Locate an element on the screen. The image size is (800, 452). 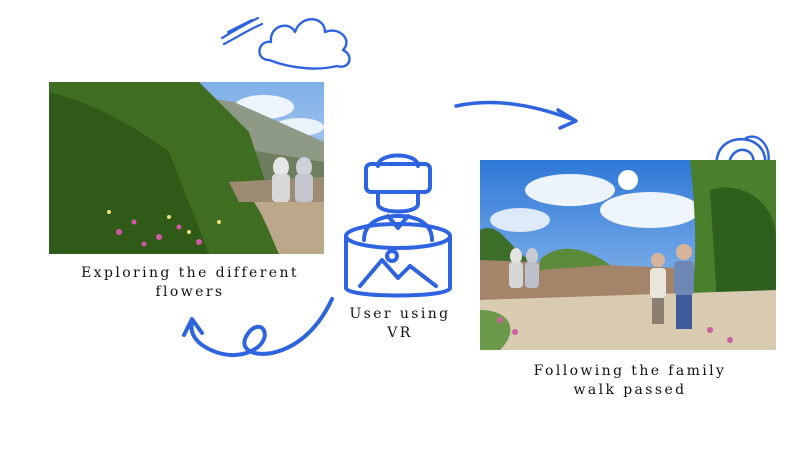
center-caption-line2: VR is located at coordinates (400, 333).